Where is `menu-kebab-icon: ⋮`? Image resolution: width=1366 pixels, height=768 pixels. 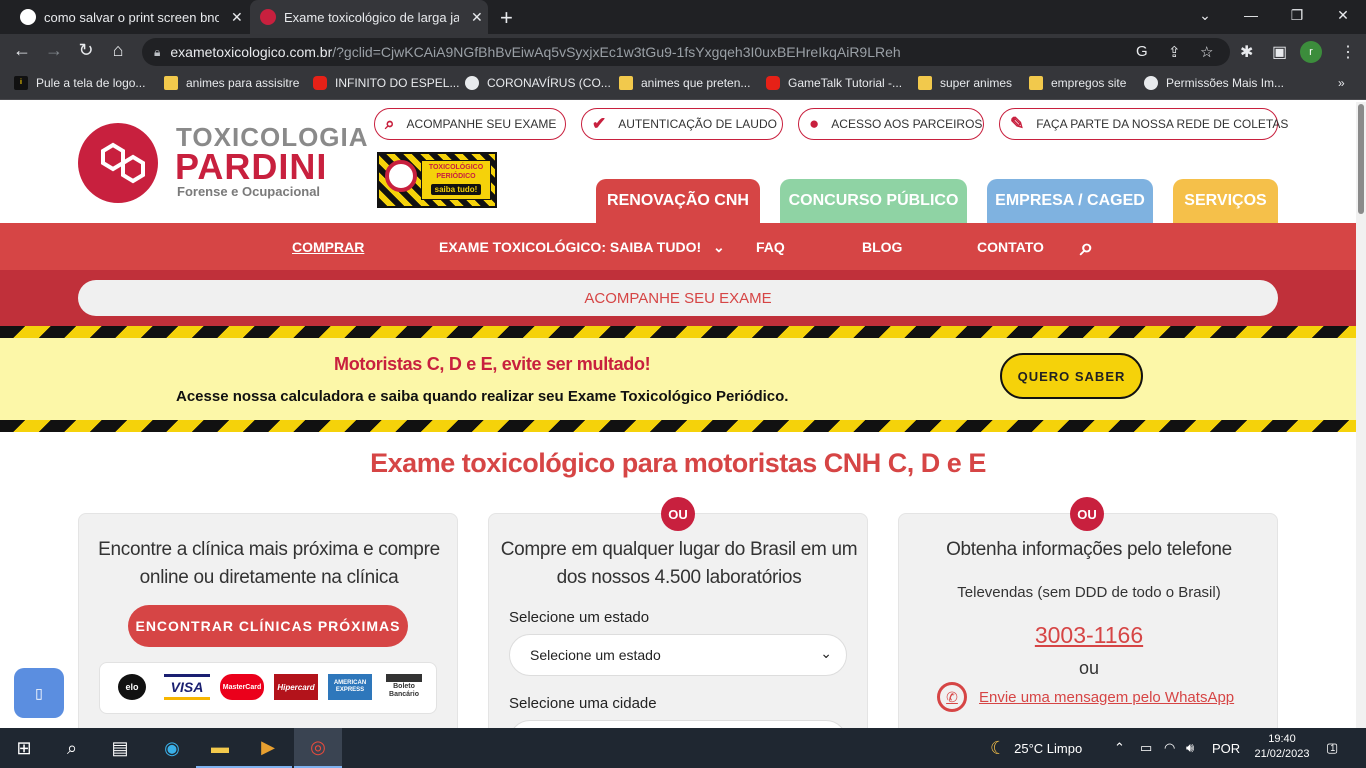 menu-kebab-icon: ⋮ is located at coordinates (1348, 52).